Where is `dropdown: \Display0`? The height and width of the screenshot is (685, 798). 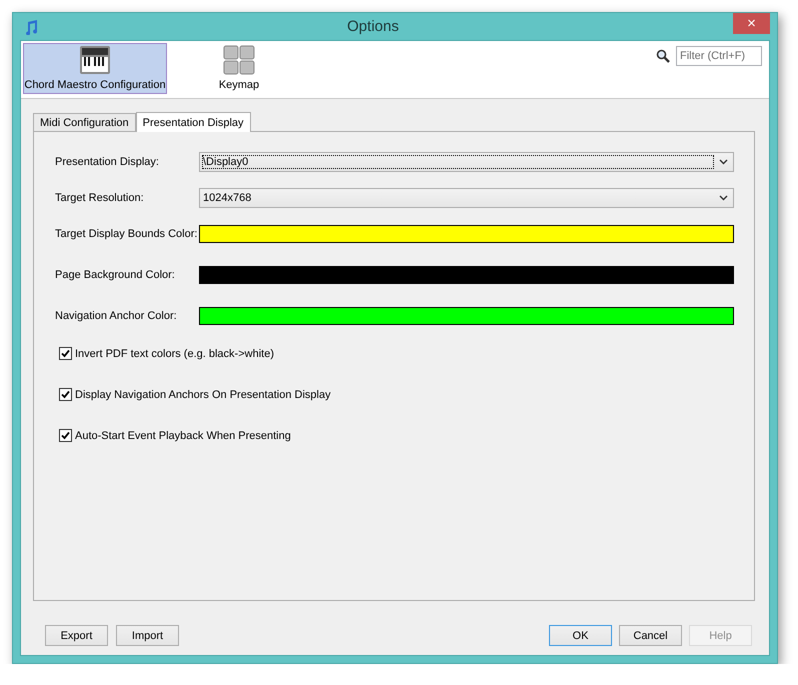 dropdown: \Display0 is located at coordinates (466, 162).